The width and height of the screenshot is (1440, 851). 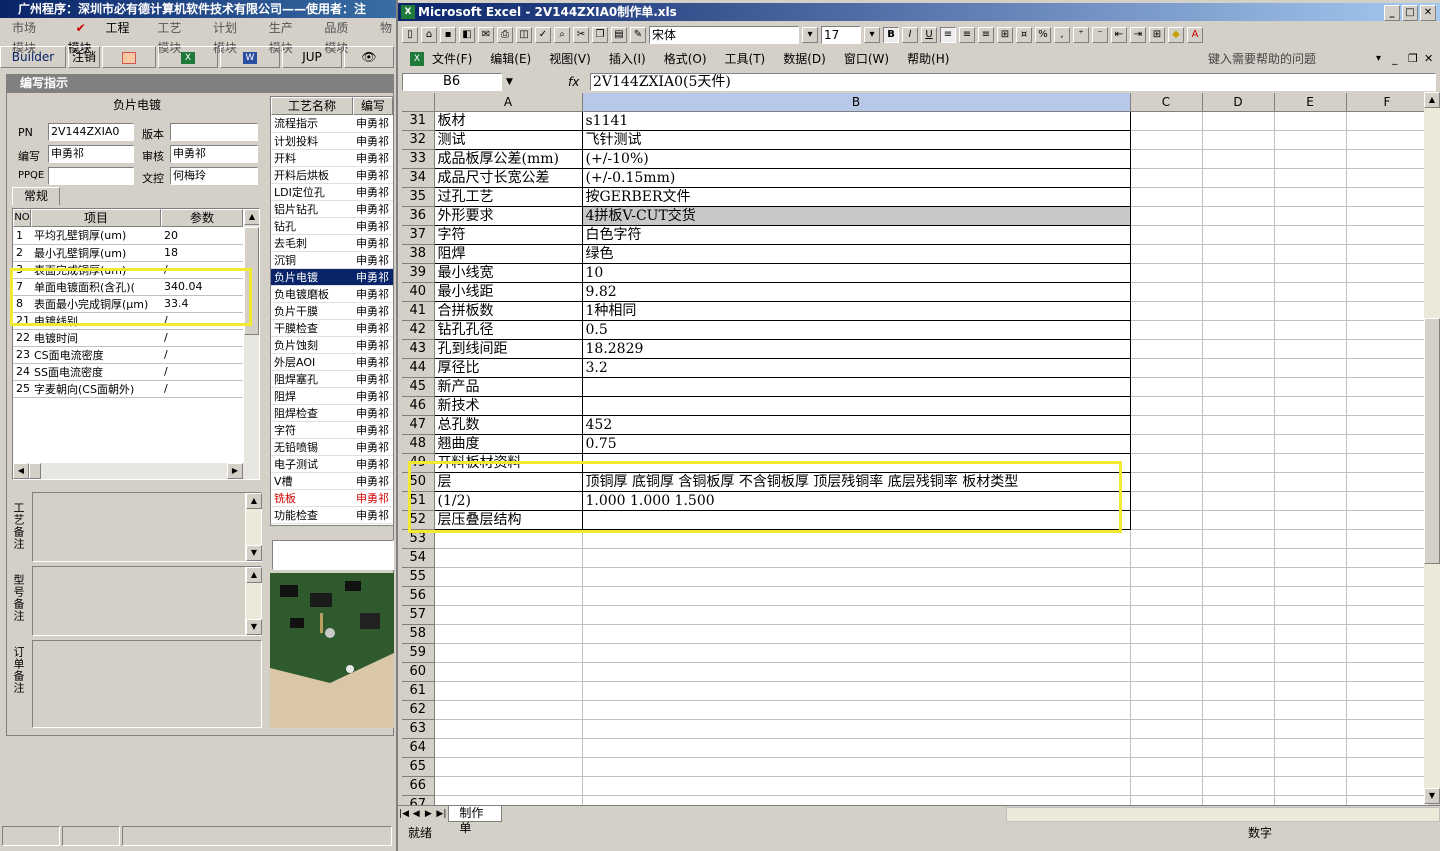 What do you see at coordinates (332, 260) in the screenshot?
I see `process-row: 沉铜 申勇祁` at bounding box center [332, 260].